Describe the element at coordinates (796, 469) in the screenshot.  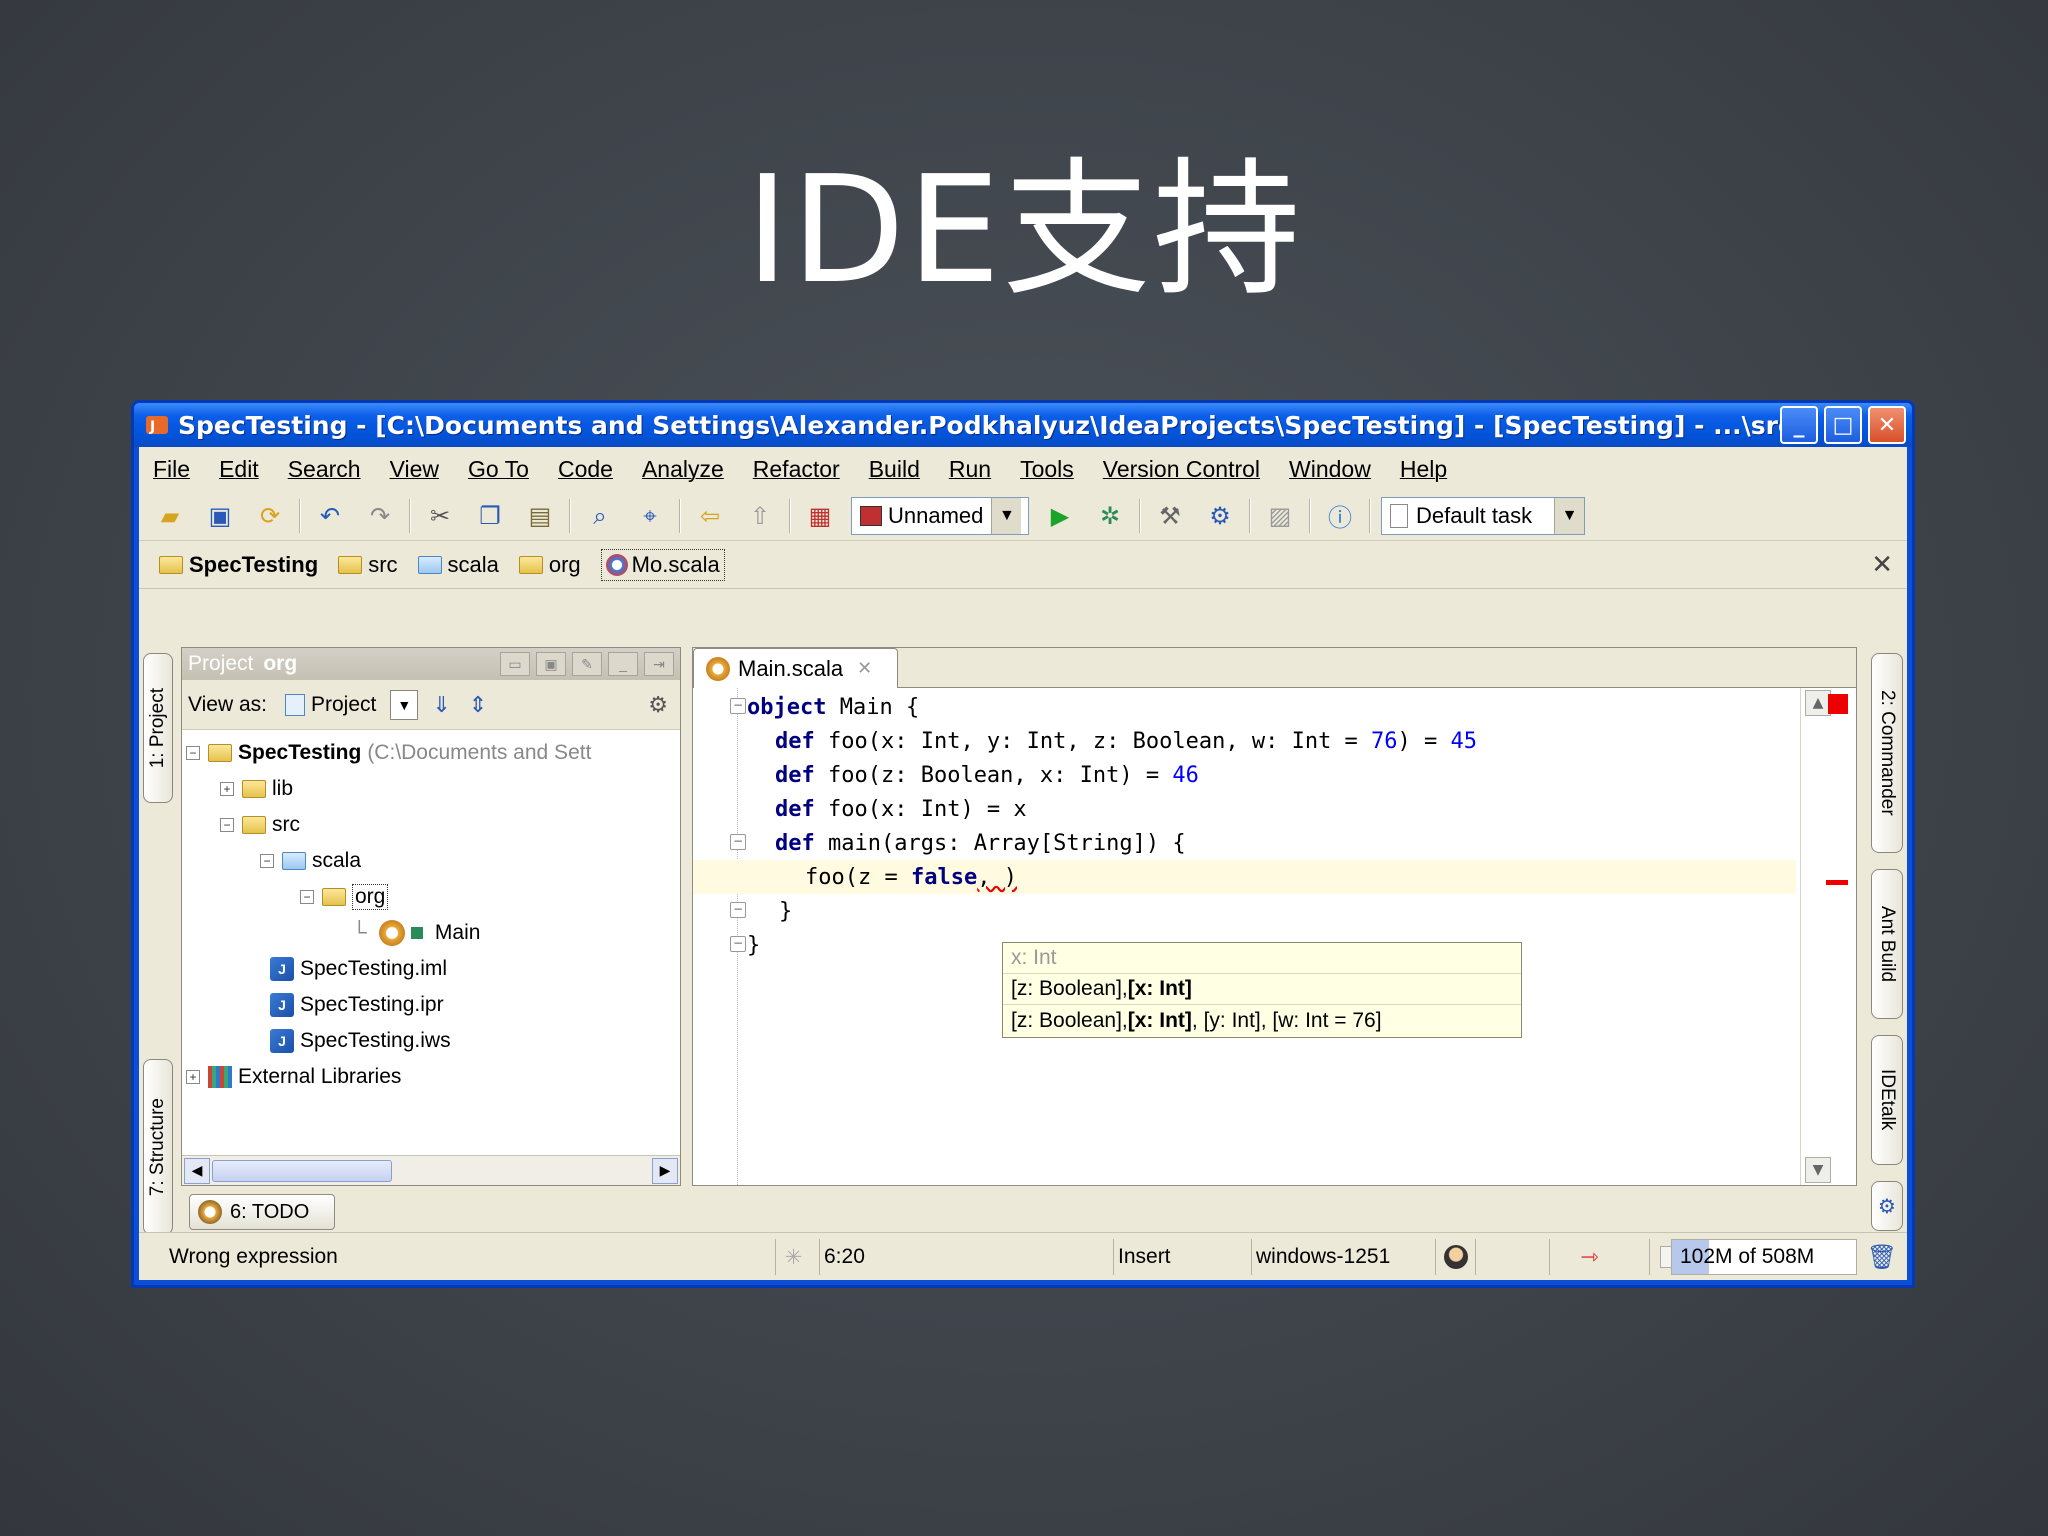
I see `menu-refactor: Refactor` at that location.